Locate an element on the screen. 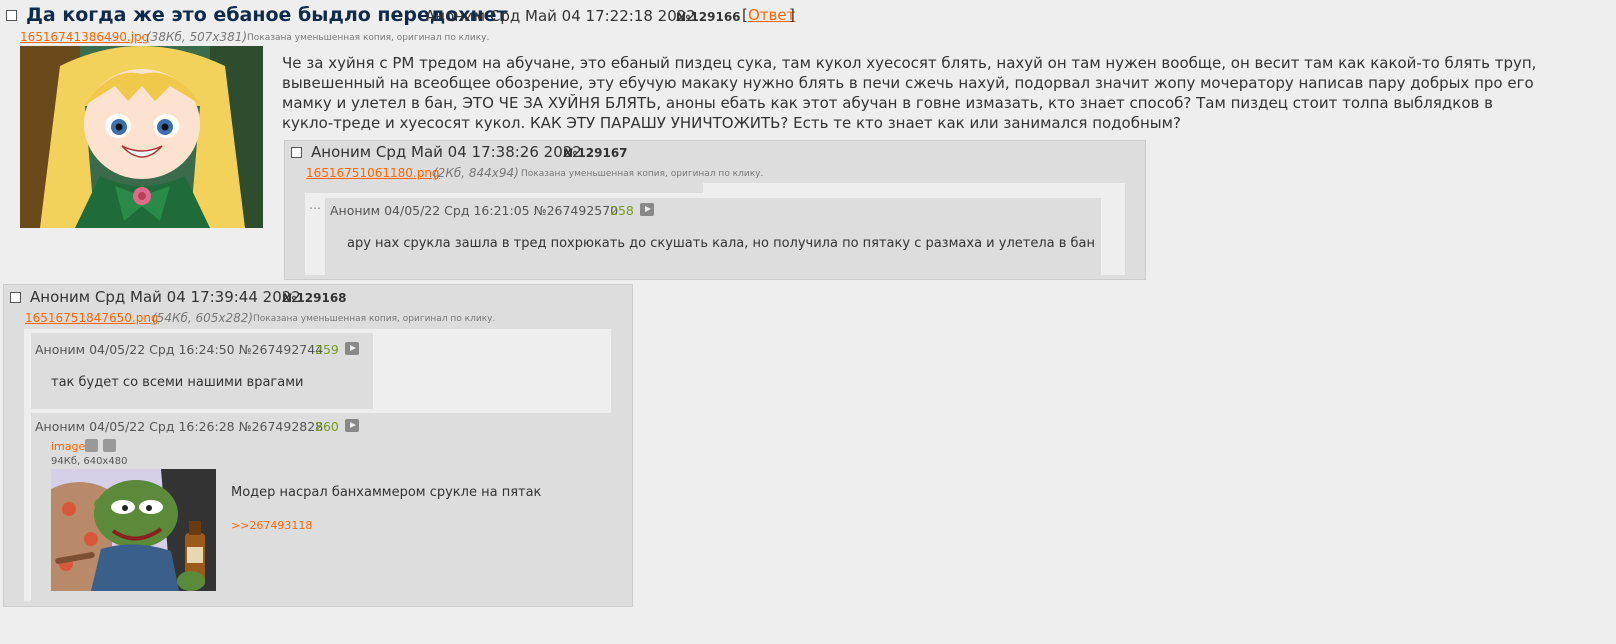 The height and width of the screenshot is (644, 1616). reply1-file-info: (2Кб, 844x94) is located at coordinates (476, 173).